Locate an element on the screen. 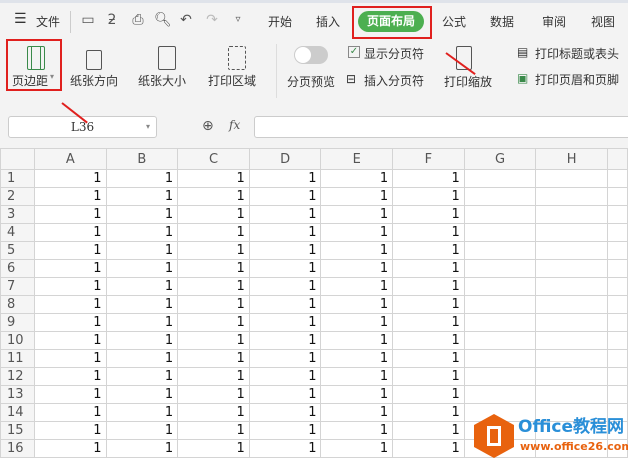 This screenshot has width=628, height=462. fx-icon: fx is located at coordinates (234, 125).